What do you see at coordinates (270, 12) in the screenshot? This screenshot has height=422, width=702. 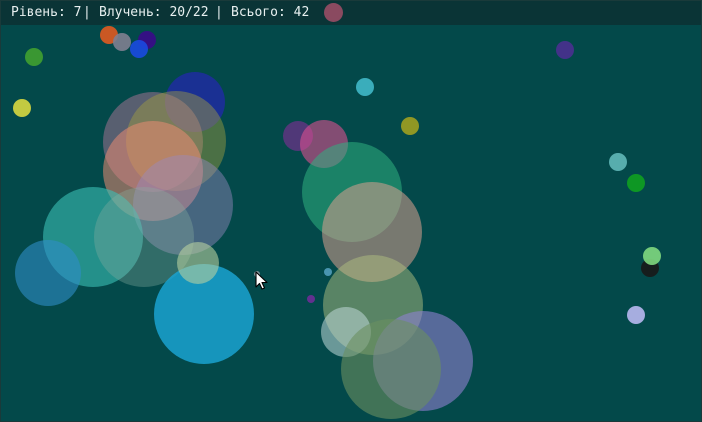 I see `total-counter: Всього: 42` at bounding box center [270, 12].